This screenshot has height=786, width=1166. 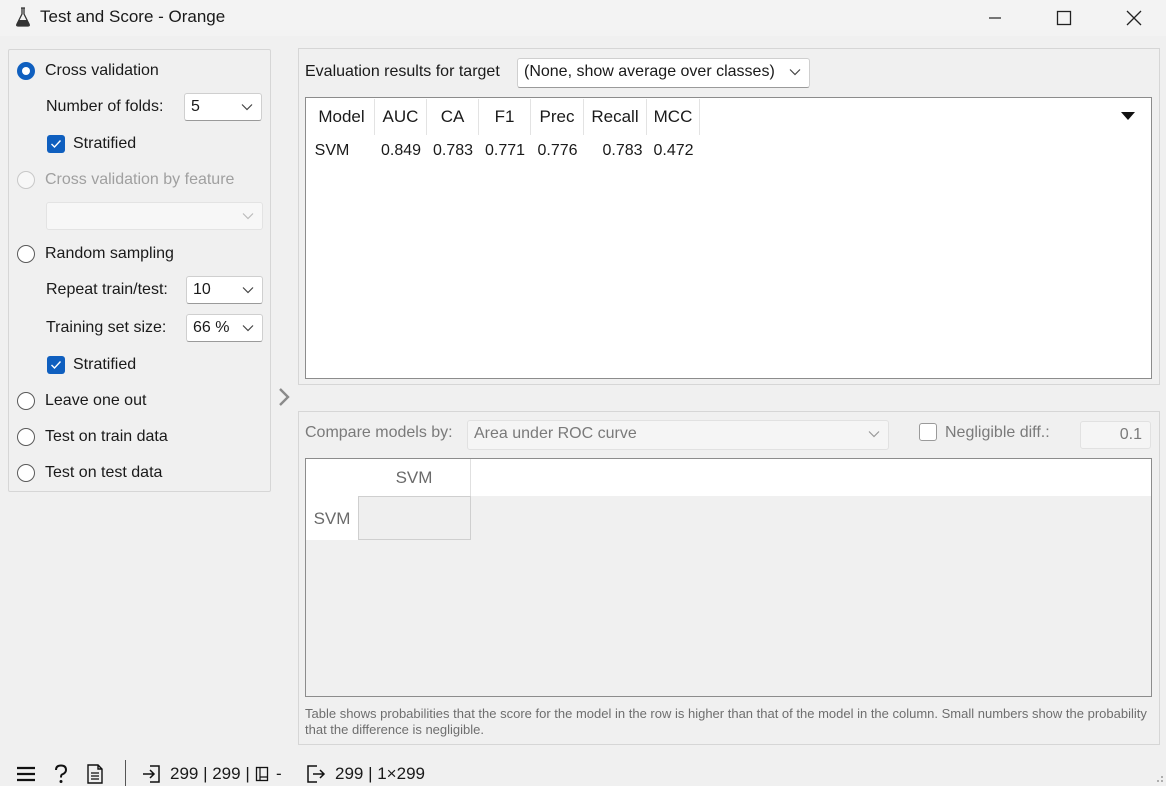 I want to click on evaluation-target-label: Evaluation results for target, so click(x=402, y=71).